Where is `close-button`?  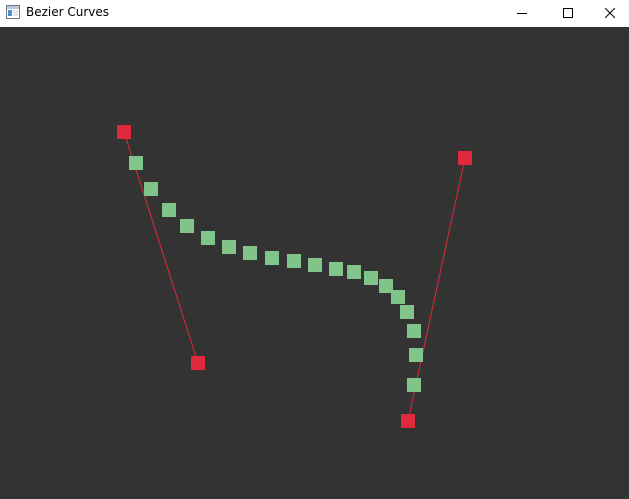 close-button is located at coordinates (610, 13).